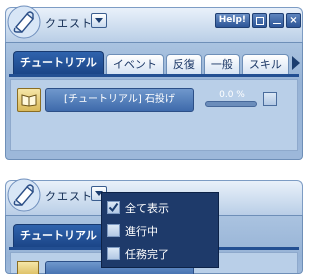  What do you see at coordinates (296, 63) in the screenshot?
I see `tab-scroll-right-icon` at bounding box center [296, 63].